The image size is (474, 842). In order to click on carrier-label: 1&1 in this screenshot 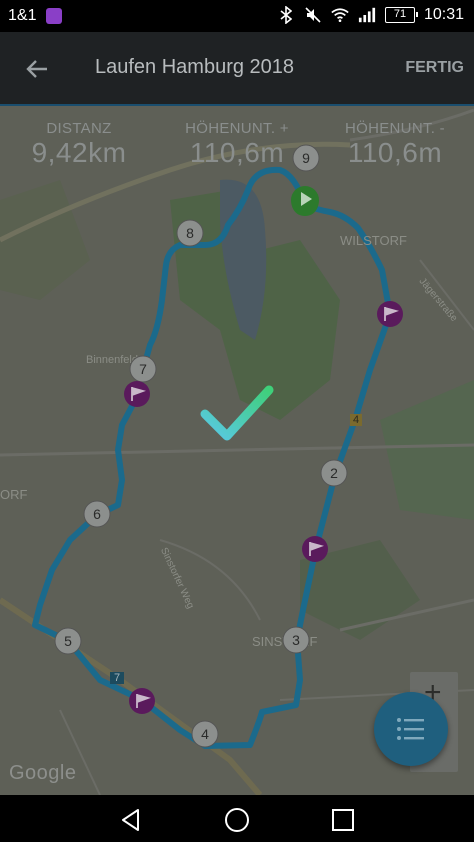, I will do `click(22, 15)`.